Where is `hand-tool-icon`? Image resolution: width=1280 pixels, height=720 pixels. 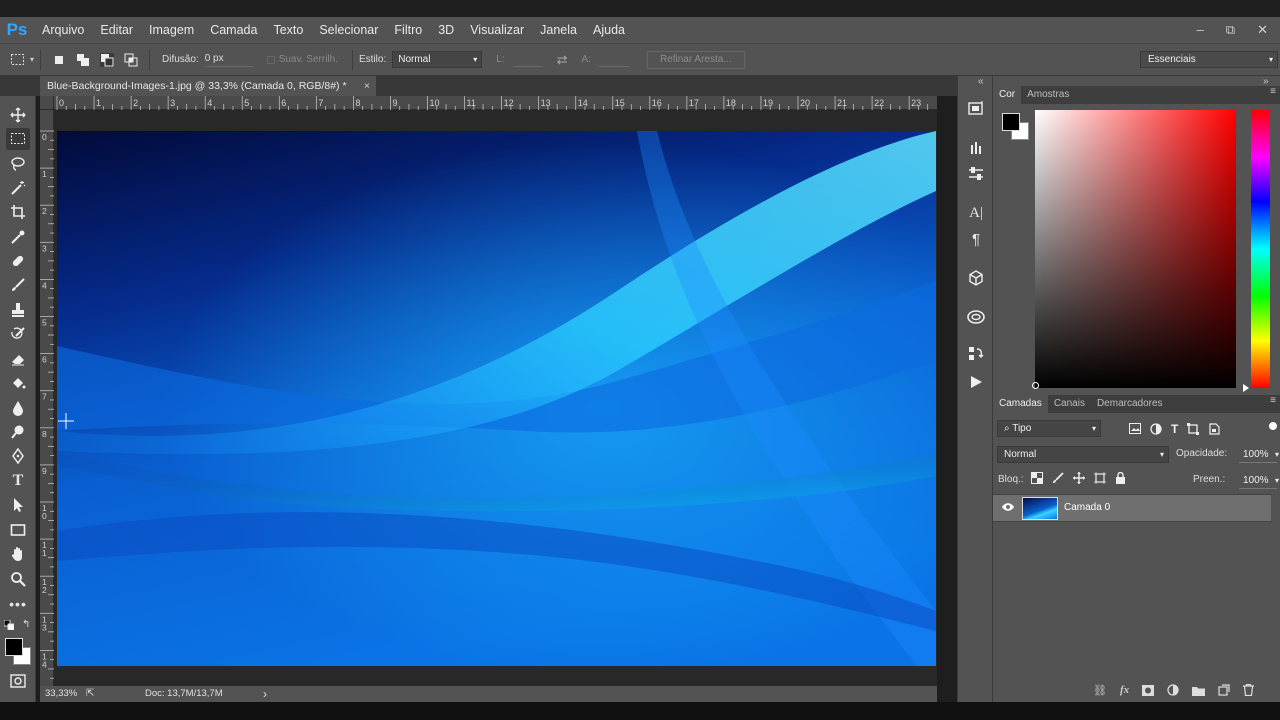
hand-tool-icon is located at coordinates (18, 554).